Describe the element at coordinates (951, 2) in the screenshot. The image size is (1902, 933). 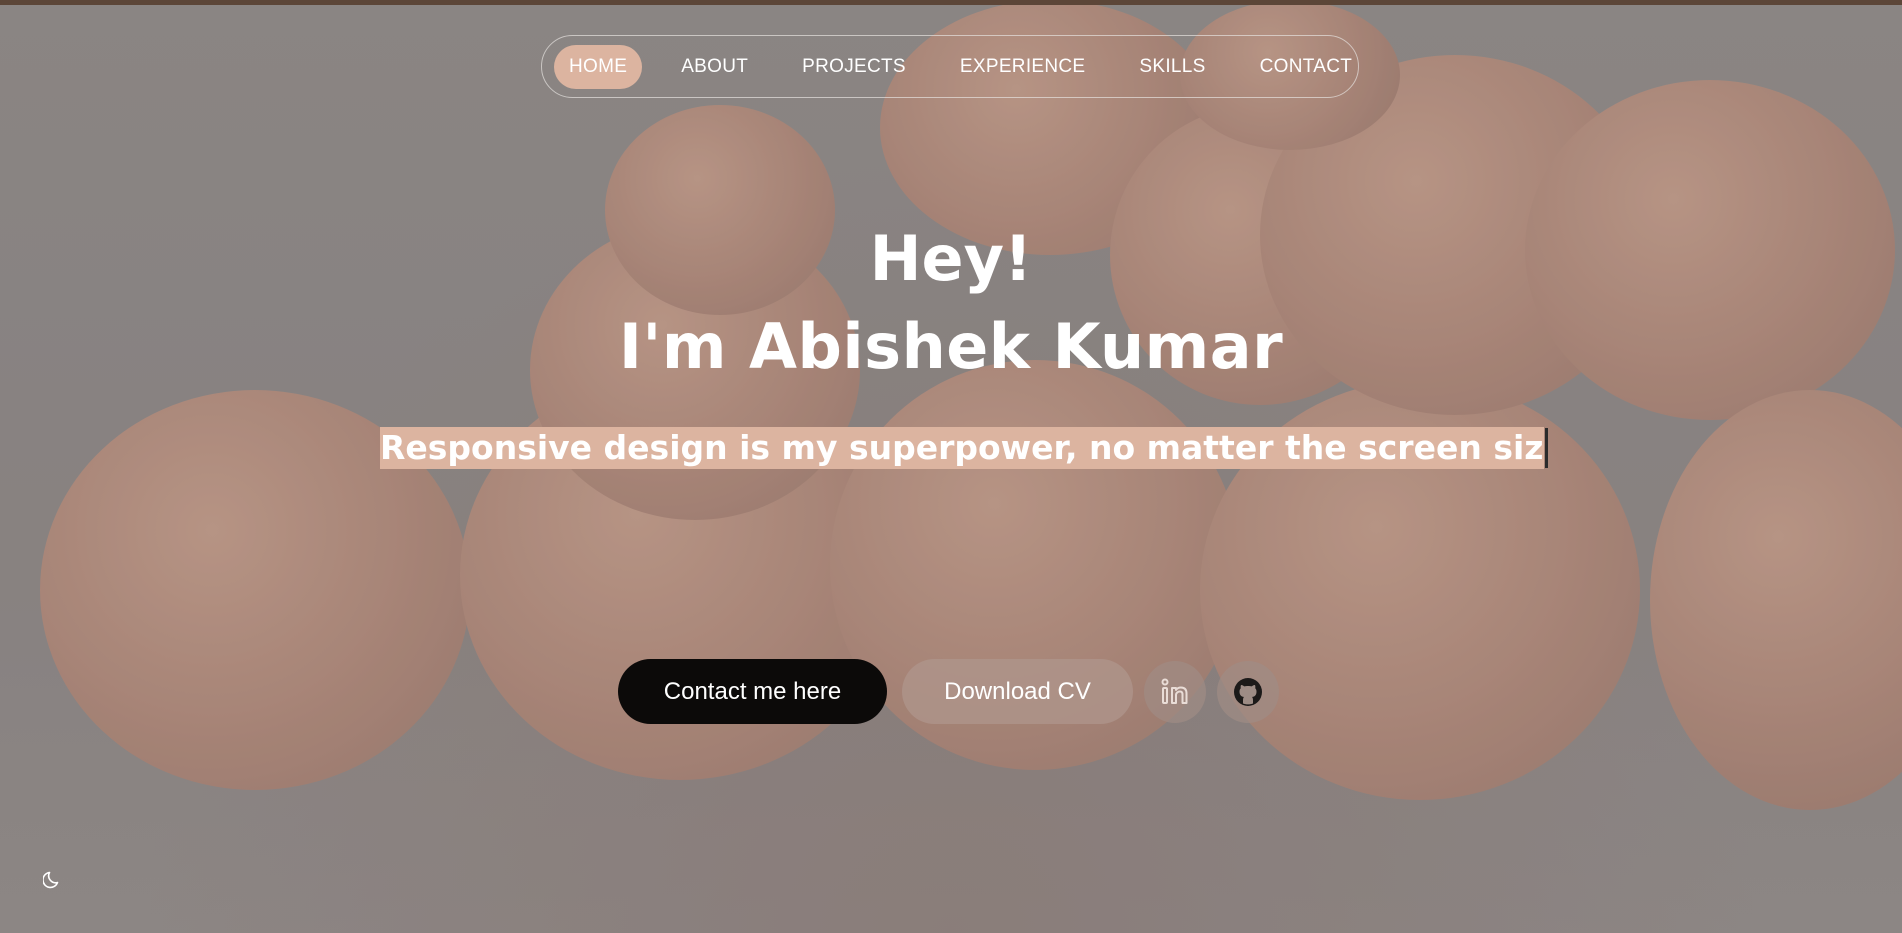
I see `top-strip` at that location.